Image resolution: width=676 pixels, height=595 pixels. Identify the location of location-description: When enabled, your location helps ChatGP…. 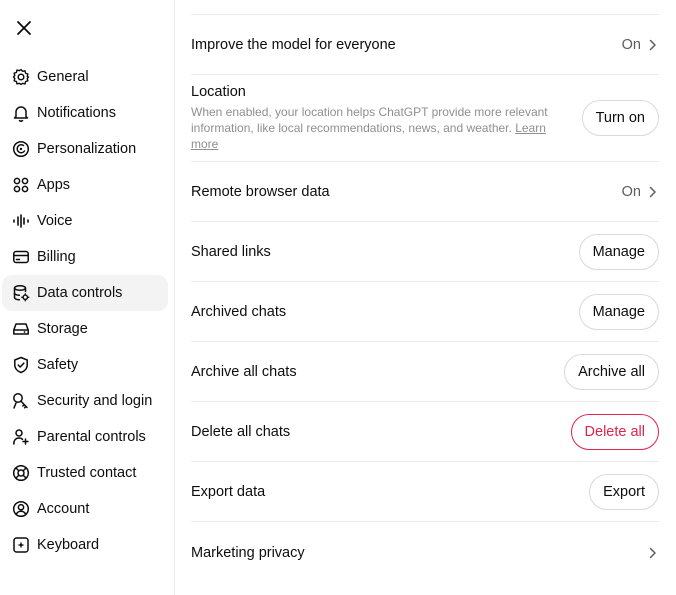
(369, 128).